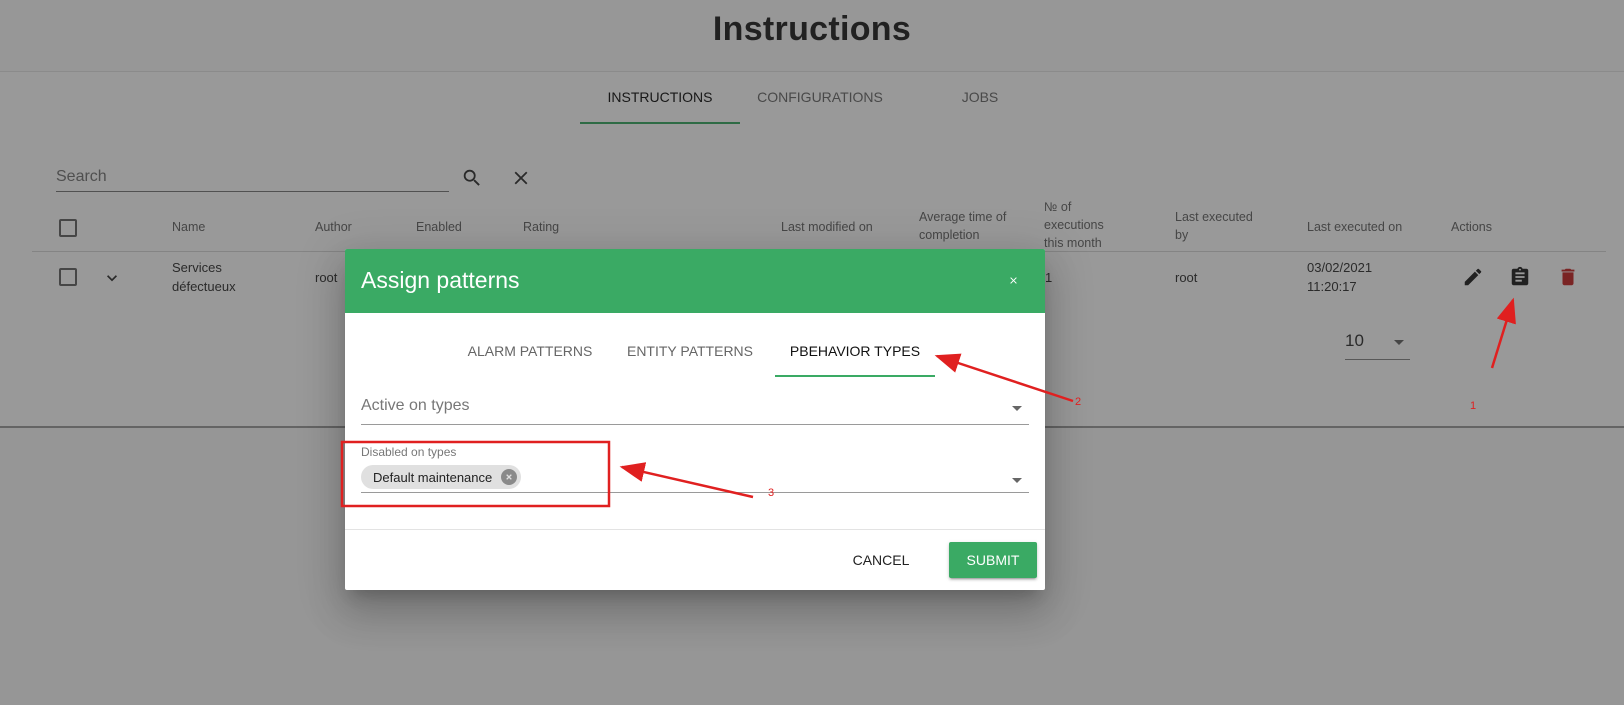 The image size is (1624, 705). What do you see at coordinates (690, 357) in the screenshot?
I see `tab-entity-patterns: ENTITY PATTERNS` at bounding box center [690, 357].